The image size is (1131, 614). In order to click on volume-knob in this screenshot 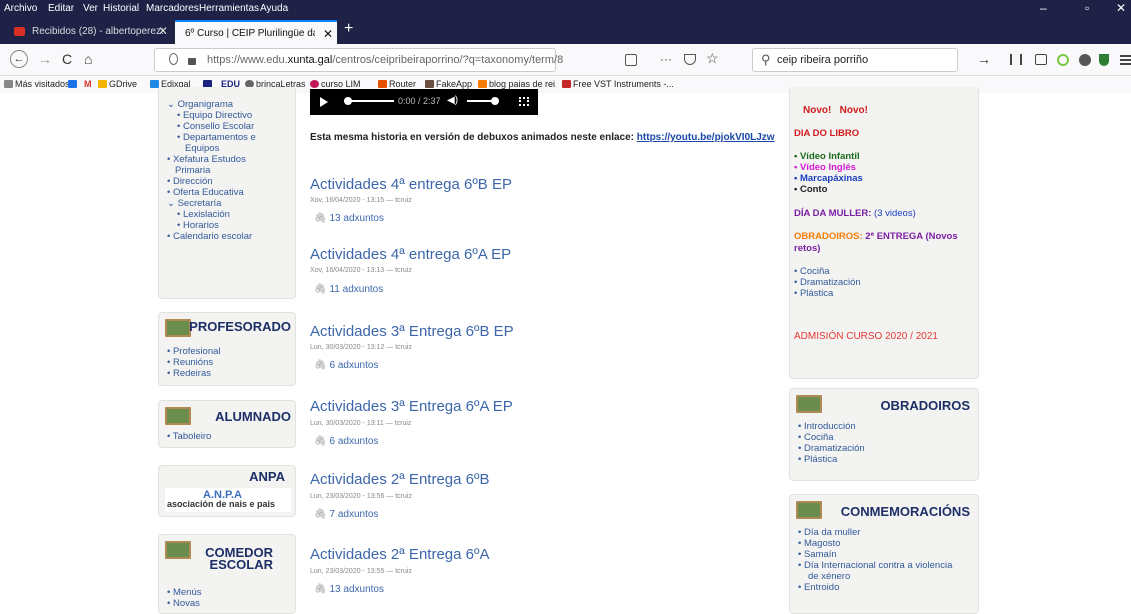, I will do `click(495, 101)`.